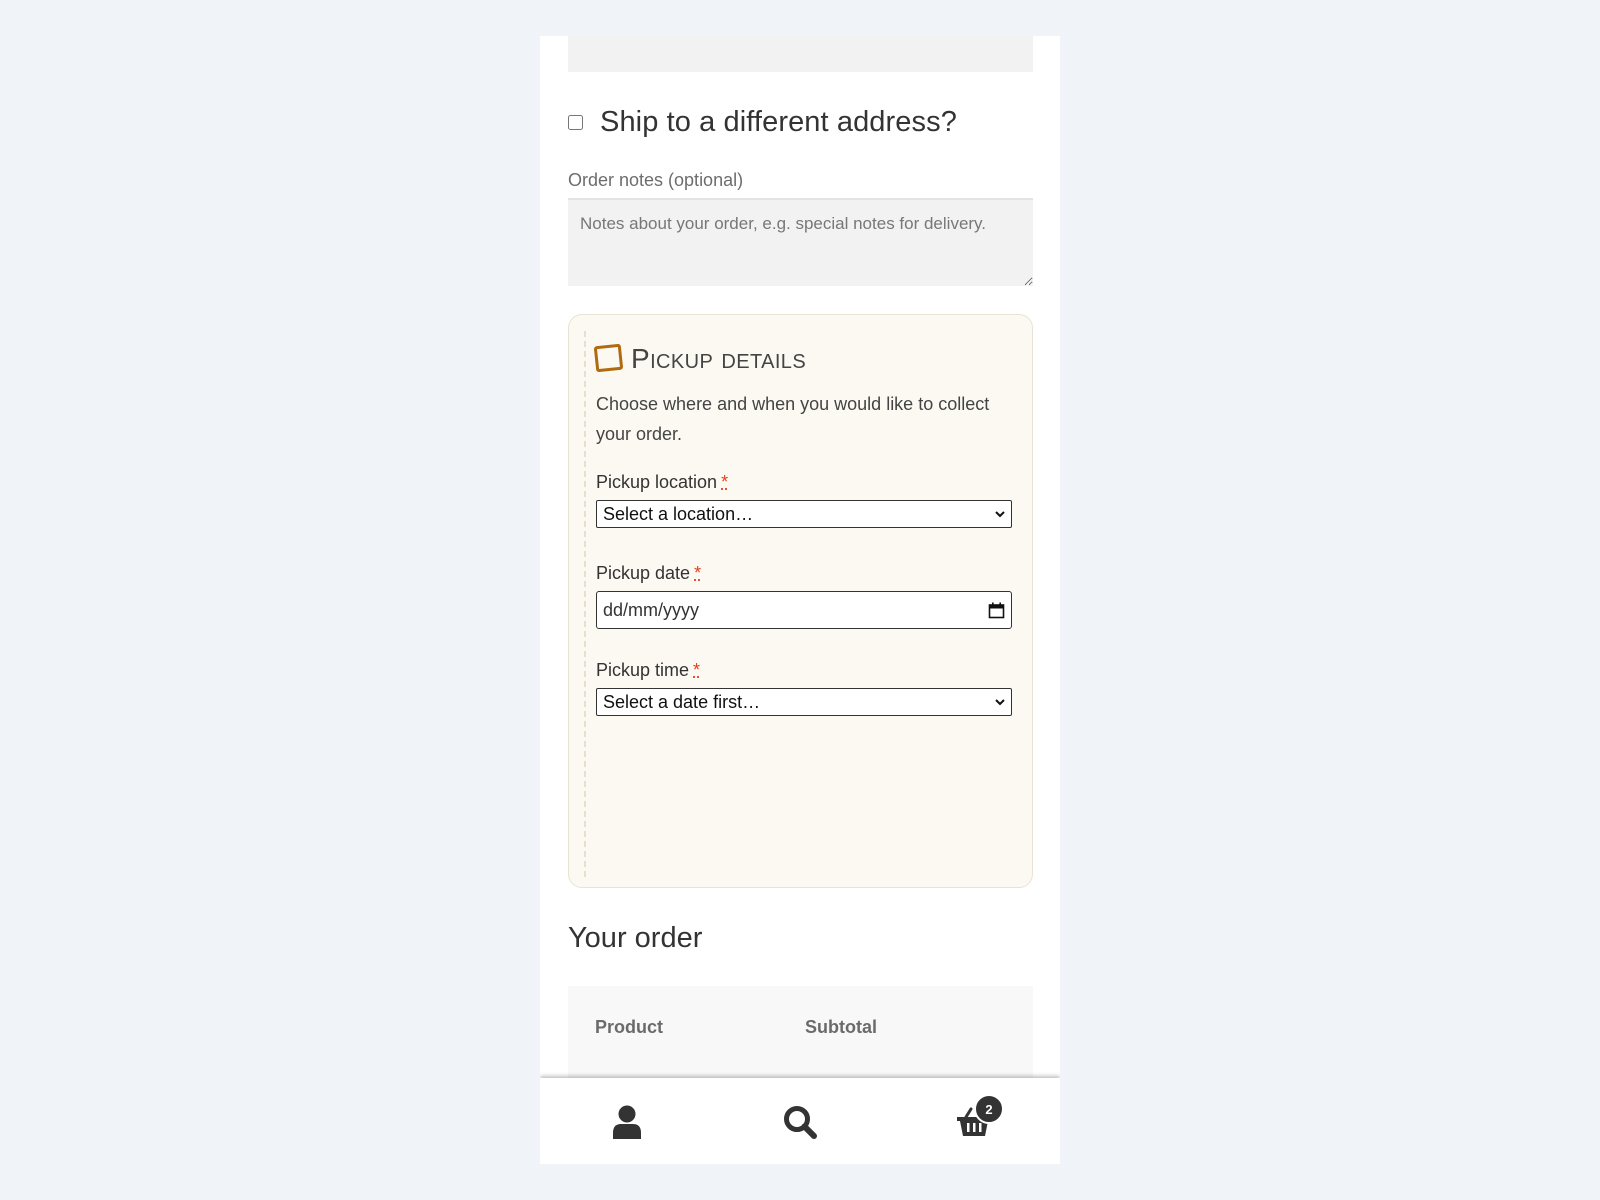 This screenshot has width=1600, height=1200. What do you see at coordinates (643, 573) in the screenshot?
I see `pickup-date-label-text: Pickup date` at bounding box center [643, 573].